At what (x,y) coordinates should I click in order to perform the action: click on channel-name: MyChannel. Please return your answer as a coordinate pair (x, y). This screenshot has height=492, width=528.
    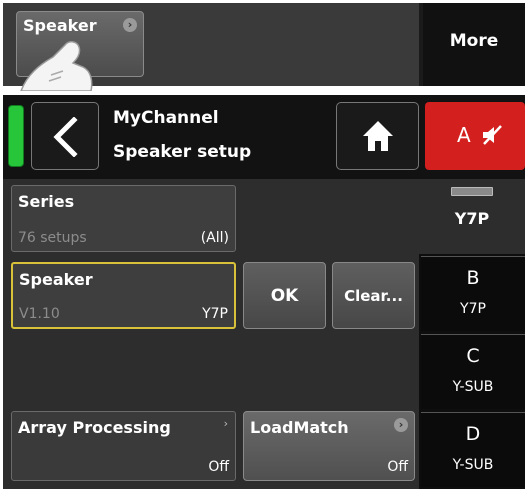
    Looking at the image, I should click on (166, 118).